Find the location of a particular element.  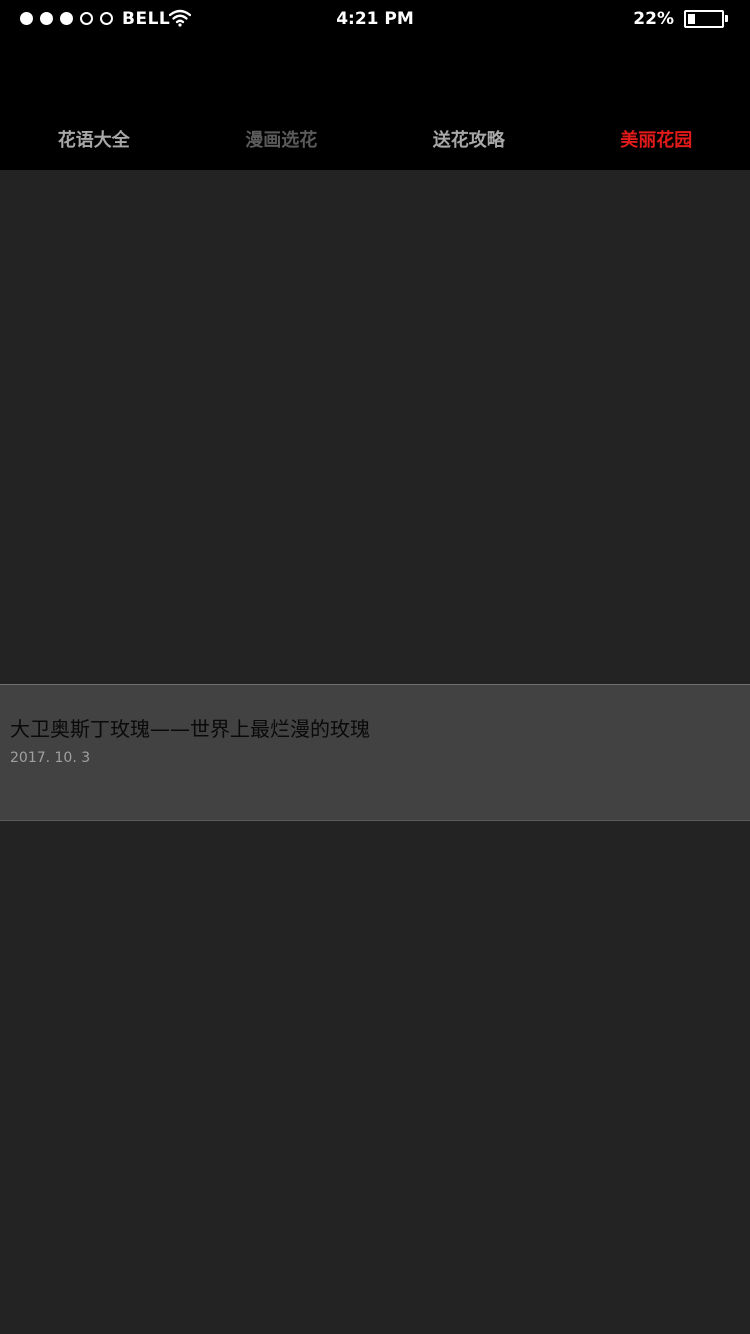

battery-level-fill is located at coordinates (691, 19).